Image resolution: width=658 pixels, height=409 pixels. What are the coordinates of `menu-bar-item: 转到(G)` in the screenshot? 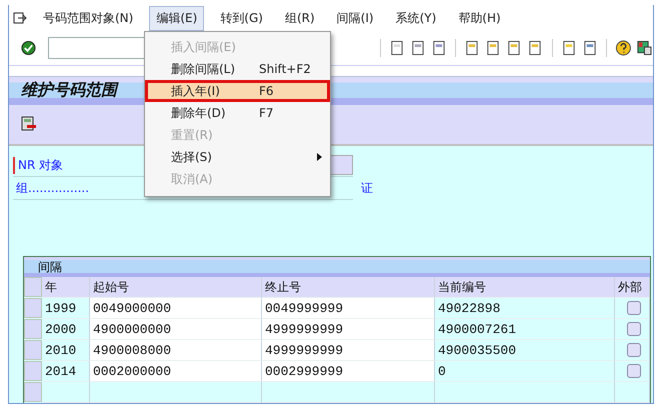 It's located at (241, 18).